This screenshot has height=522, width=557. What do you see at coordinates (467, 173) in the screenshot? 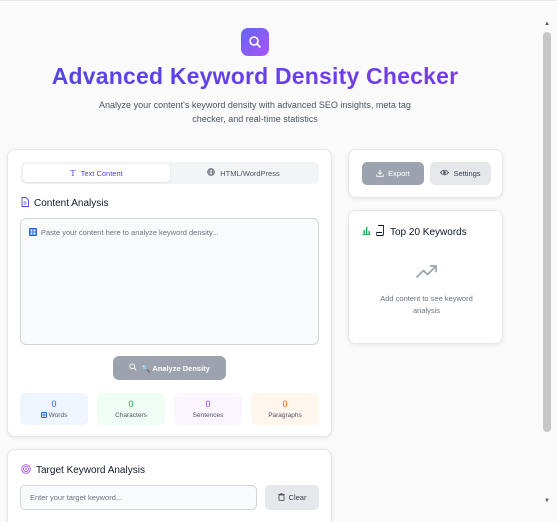
I see `settings-label: Settings` at bounding box center [467, 173].